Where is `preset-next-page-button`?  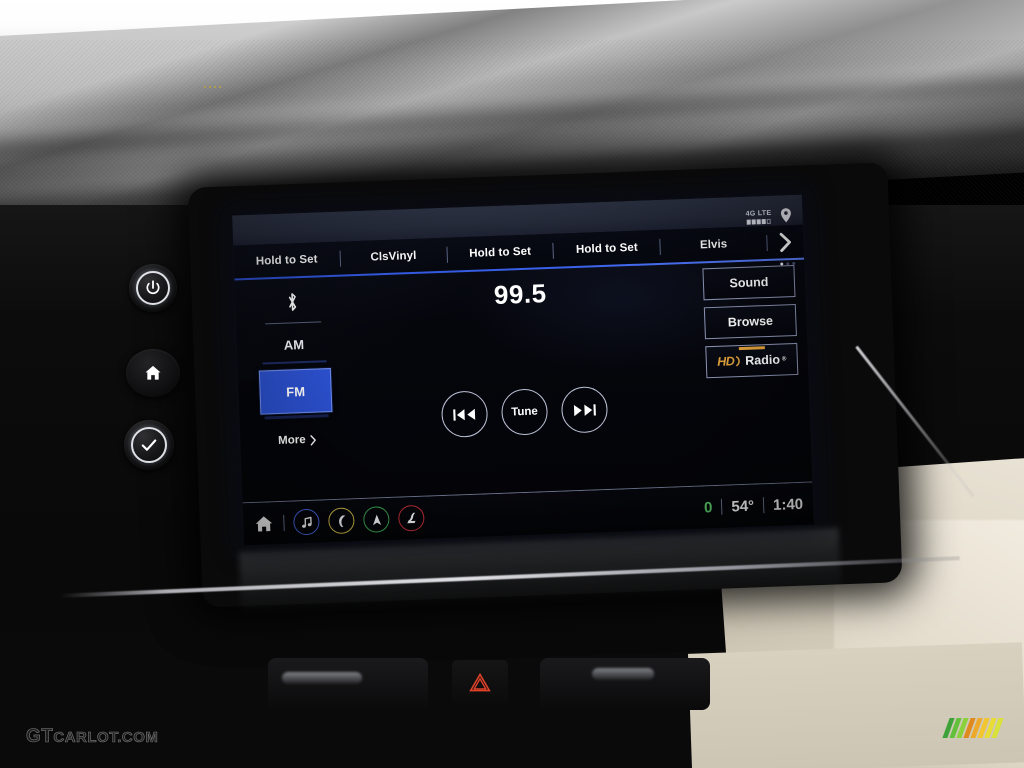 preset-next-page-button is located at coordinates (785, 242).